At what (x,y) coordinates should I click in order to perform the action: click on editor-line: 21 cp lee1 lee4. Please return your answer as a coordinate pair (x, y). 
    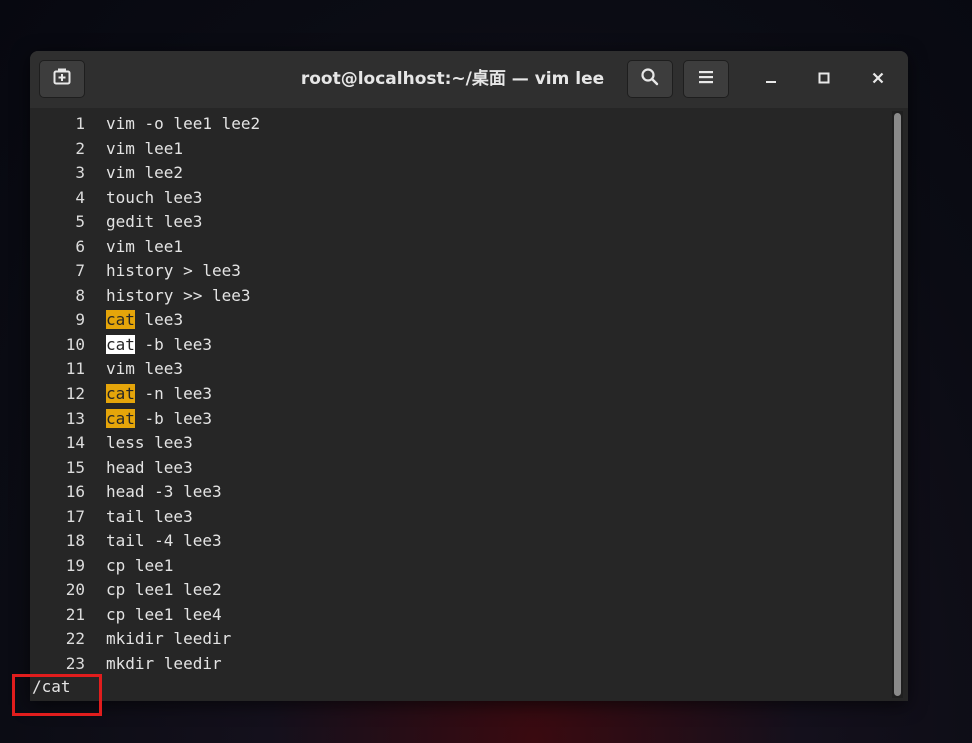
    Looking at the image, I should click on (126, 615).